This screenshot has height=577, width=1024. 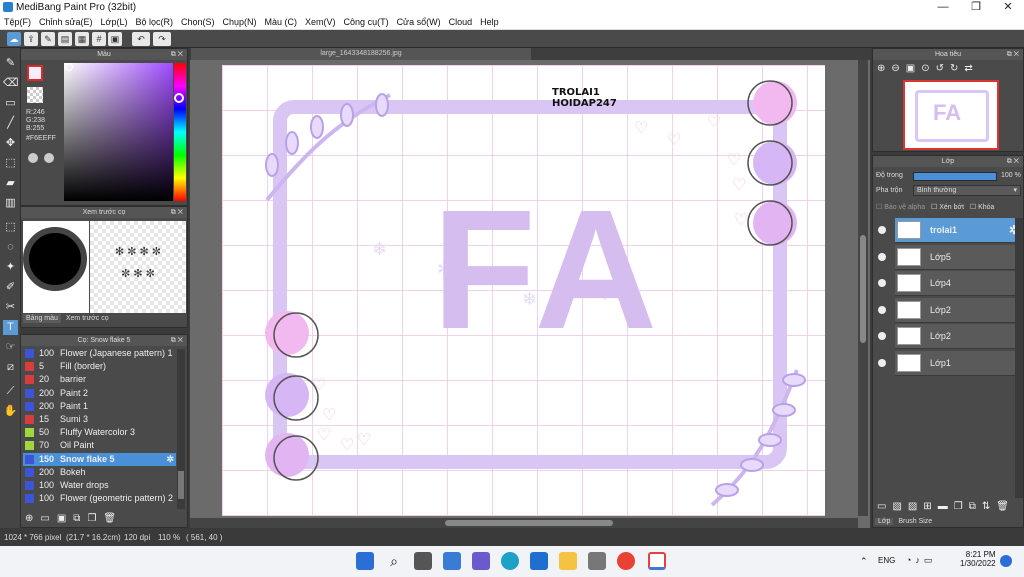 I want to click on rotate-left-icon: ↺, so click(x=943, y=68).